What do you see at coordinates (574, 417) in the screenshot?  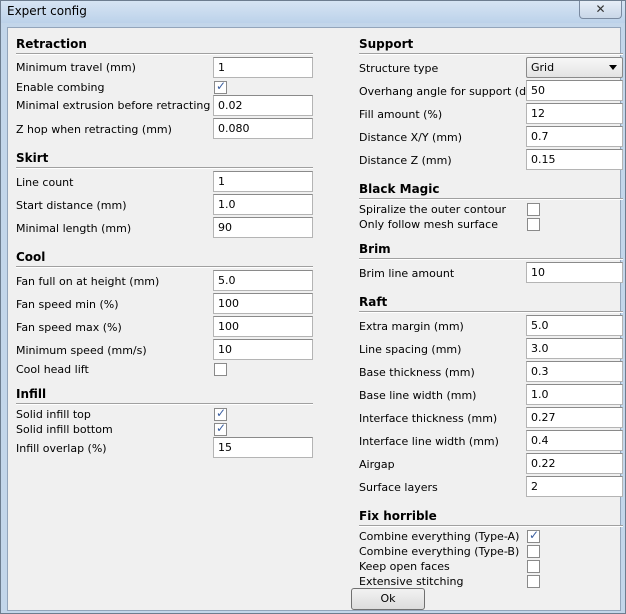 I see `interface-thickness-input: 0.27` at bounding box center [574, 417].